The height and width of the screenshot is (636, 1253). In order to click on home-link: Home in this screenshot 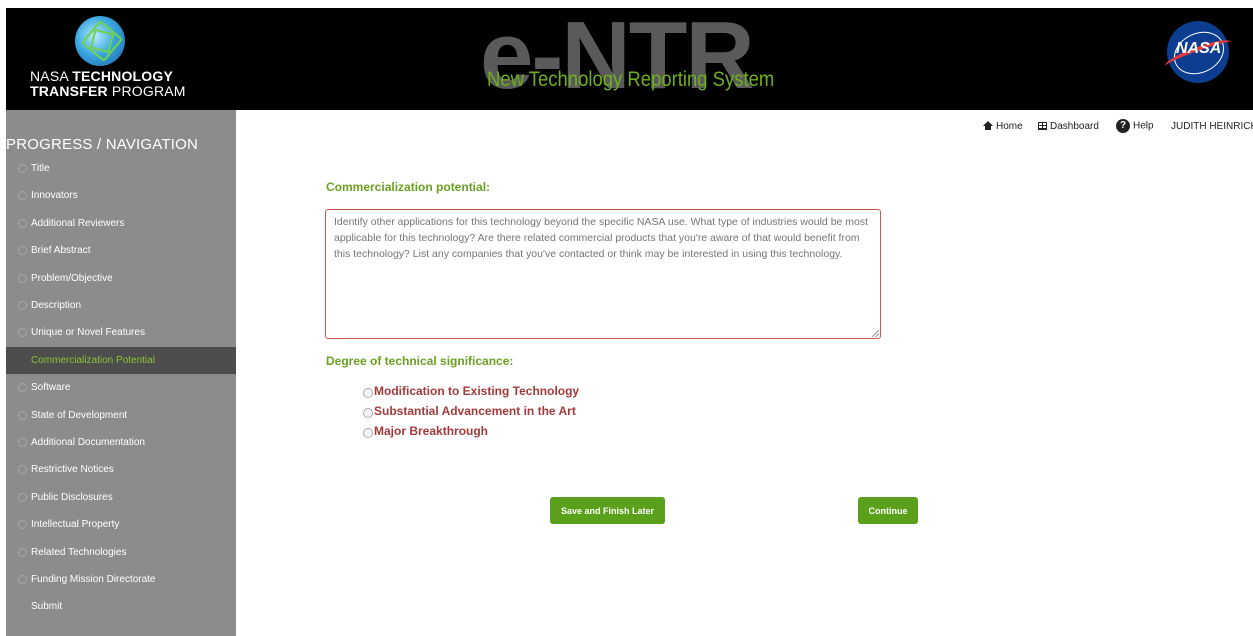, I will do `click(1003, 126)`.